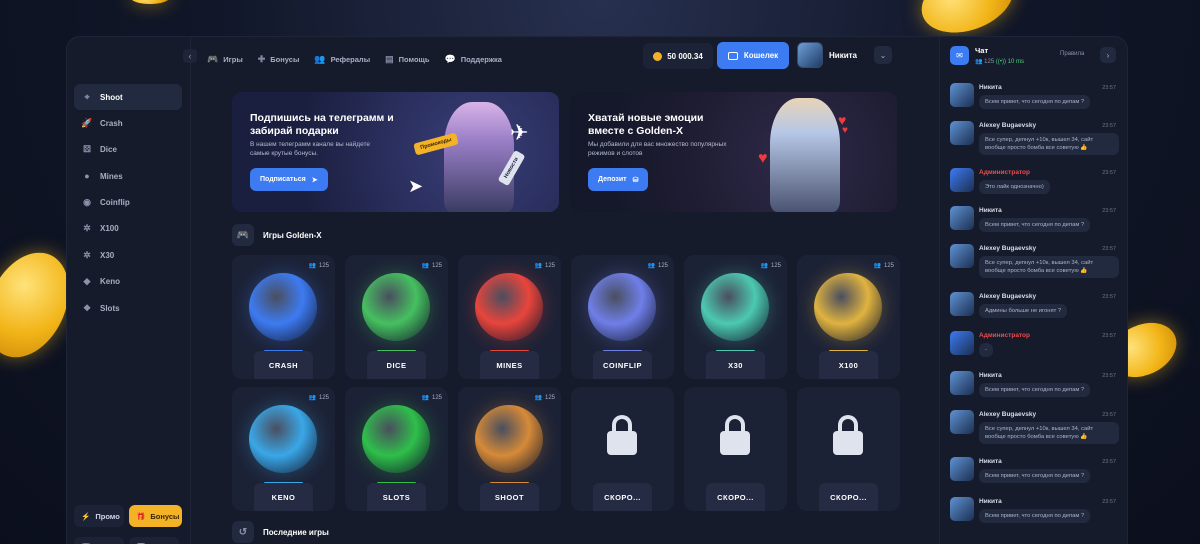 Image resolution: width=1200 pixels, height=544 pixels. I want to click on sidebar-item-keno: ◆ Keno, so click(128, 282).